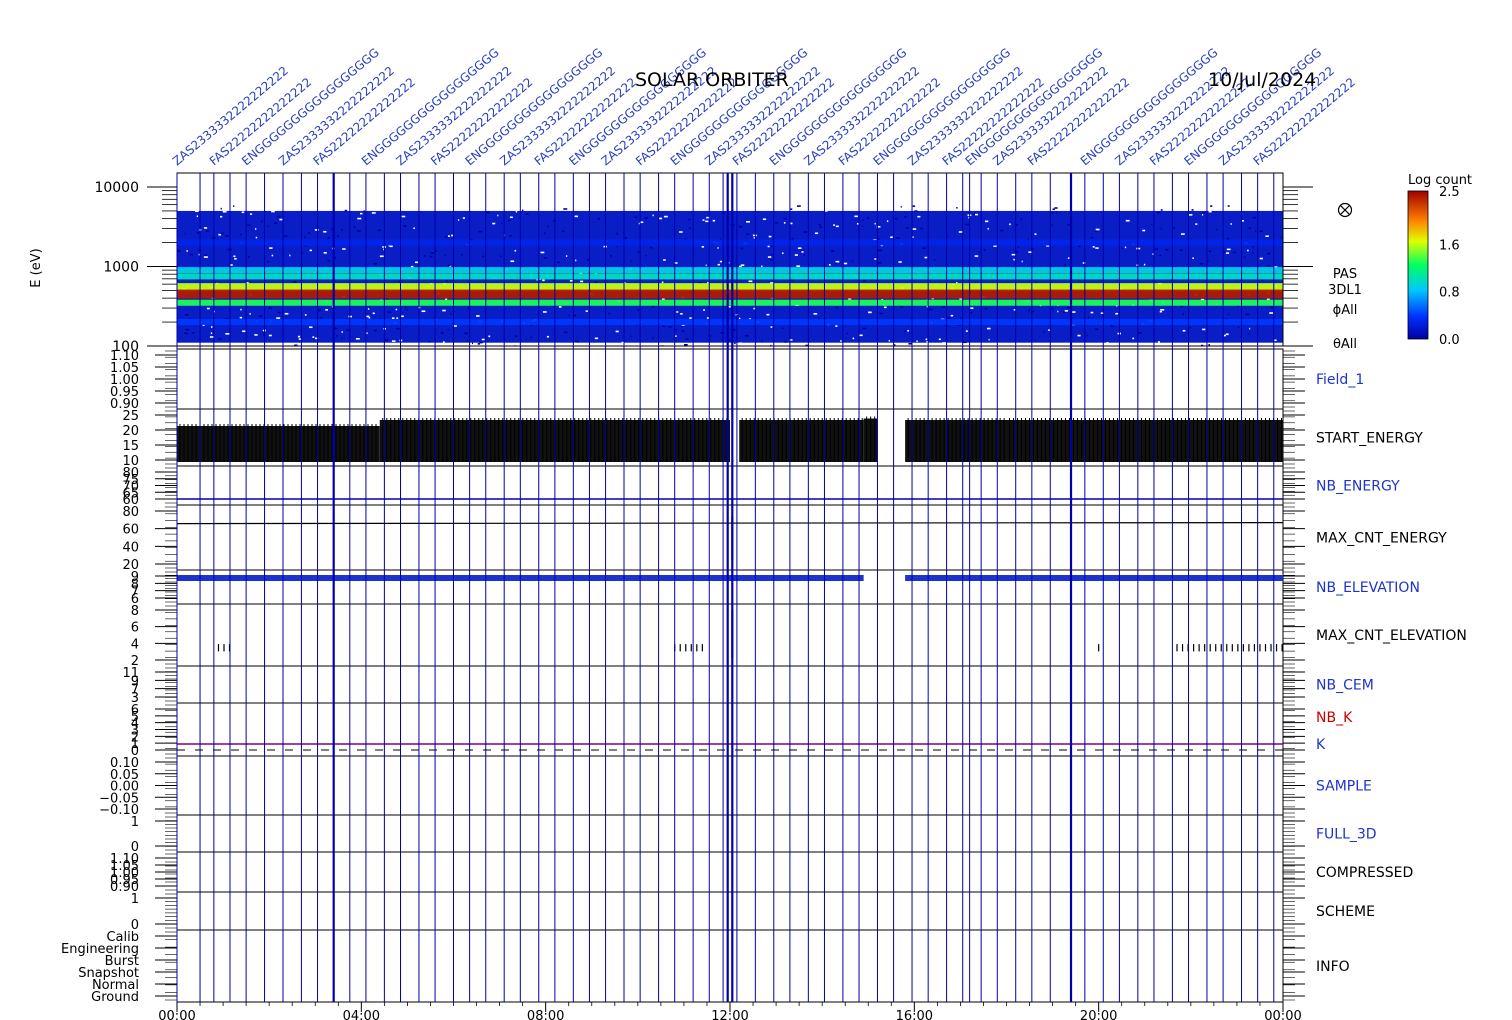 The width and height of the screenshot is (1512, 1020). What do you see at coordinates (1449, 245) in the screenshot?
I see `colorbar-tick-label: 1.6` at bounding box center [1449, 245].